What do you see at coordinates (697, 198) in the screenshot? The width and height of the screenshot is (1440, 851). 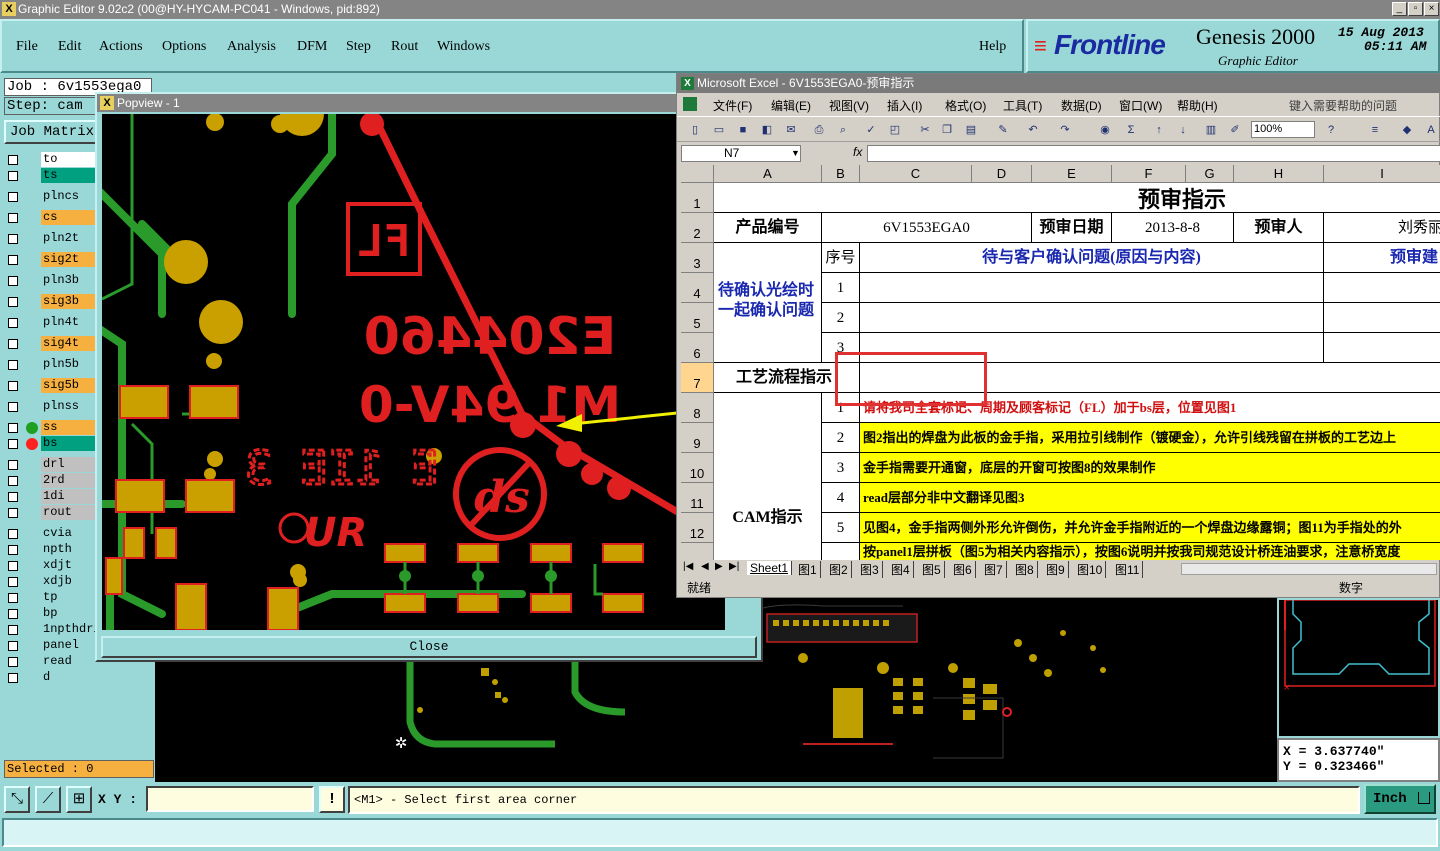 I see `row-header: 1` at bounding box center [697, 198].